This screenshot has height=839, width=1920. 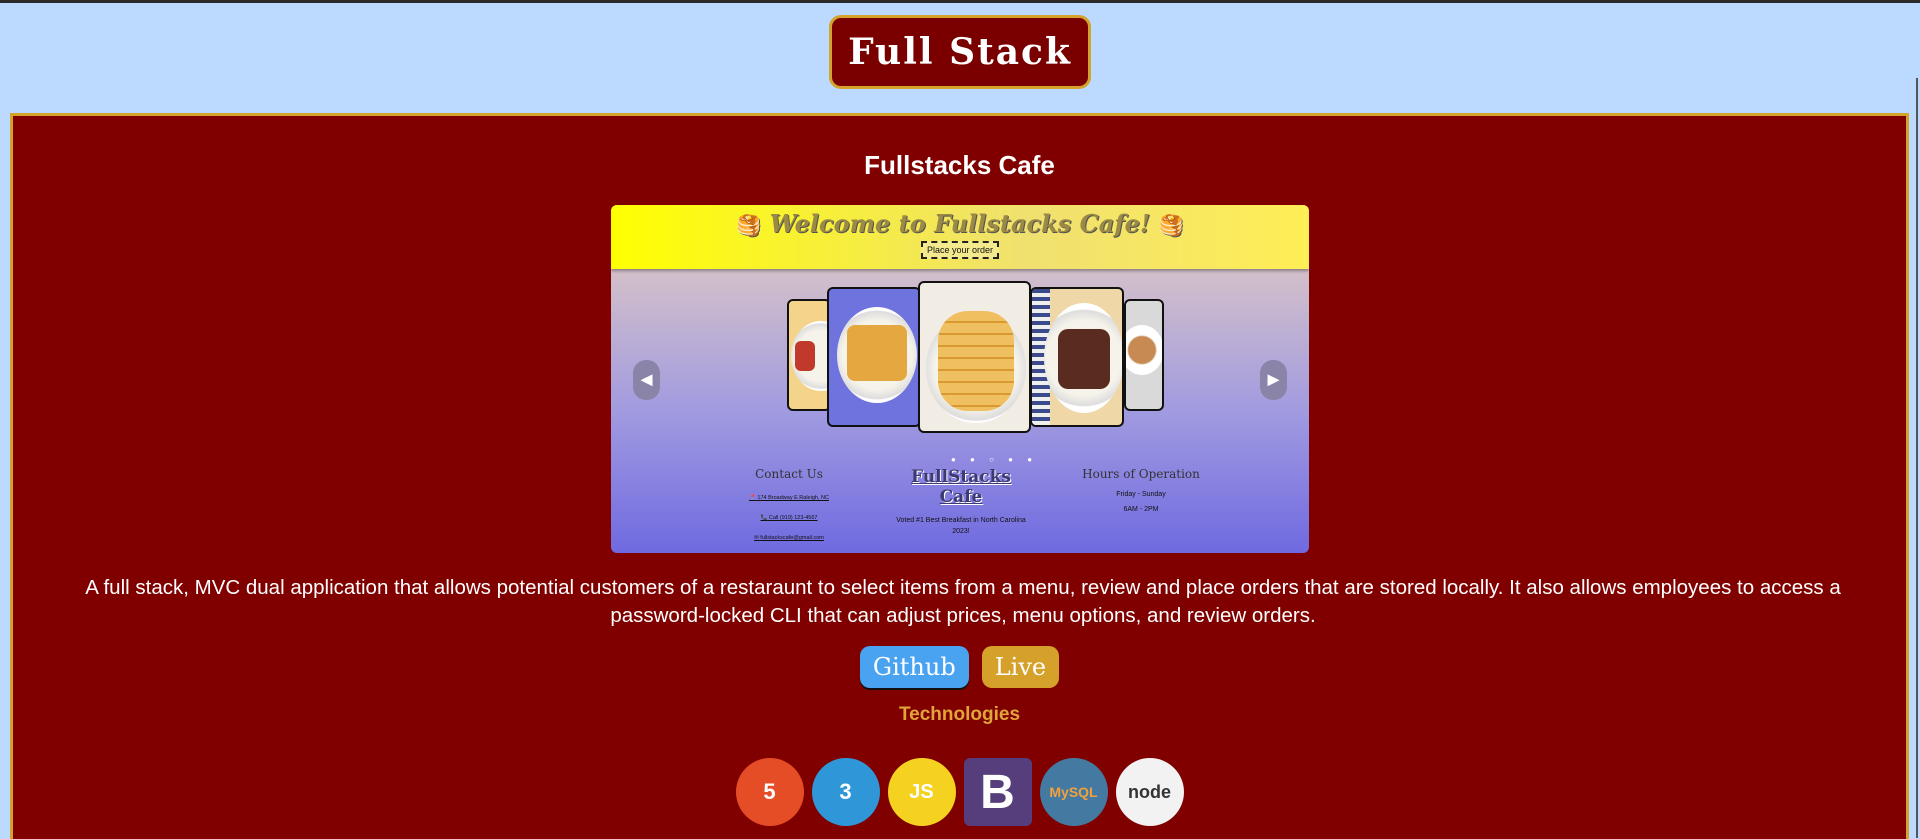 What do you see at coordinates (995, 459) in the screenshot?
I see `carousel-indicators: ● ● ○ ● ●` at bounding box center [995, 459].